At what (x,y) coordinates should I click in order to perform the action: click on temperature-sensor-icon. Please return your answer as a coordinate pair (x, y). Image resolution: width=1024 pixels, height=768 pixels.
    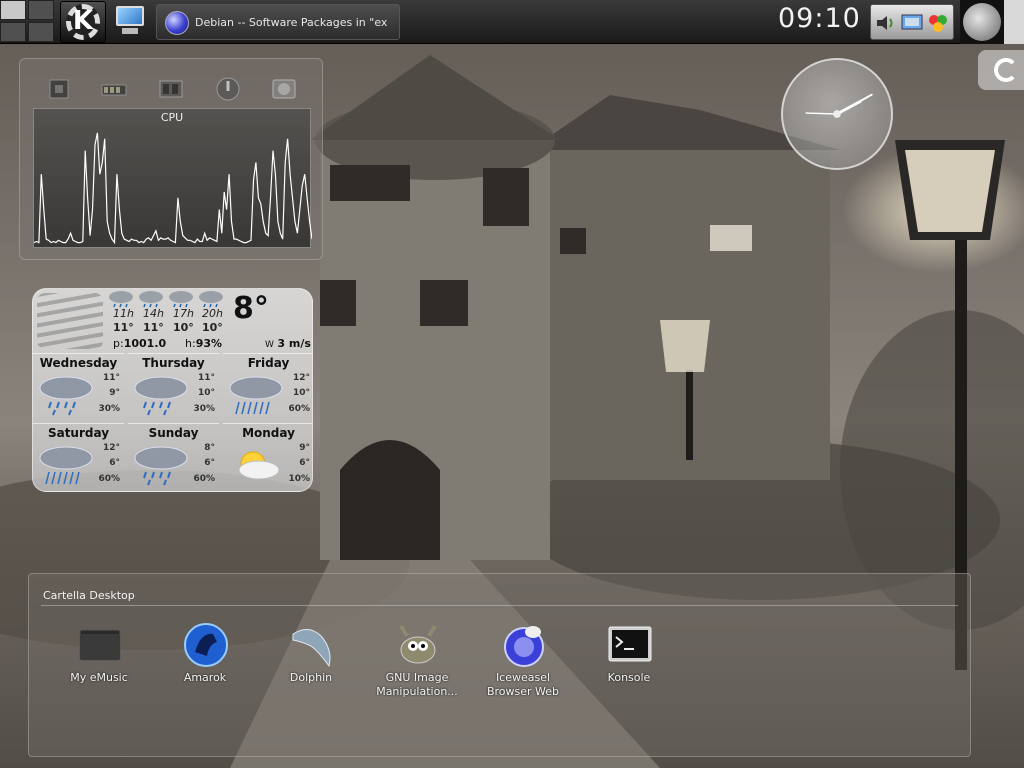
    Looking at the image, I should click on (228, 89).